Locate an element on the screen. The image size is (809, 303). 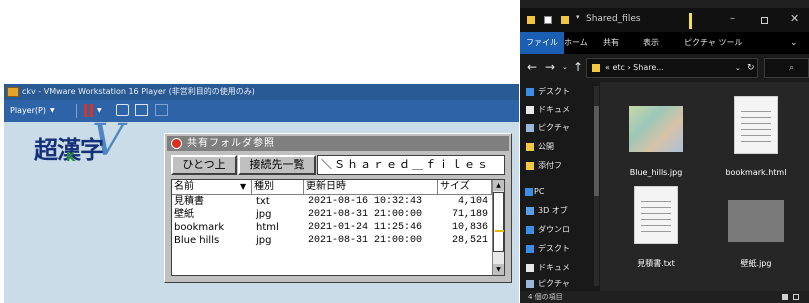
minimize-icon: – is located at coordinates (735, 19).